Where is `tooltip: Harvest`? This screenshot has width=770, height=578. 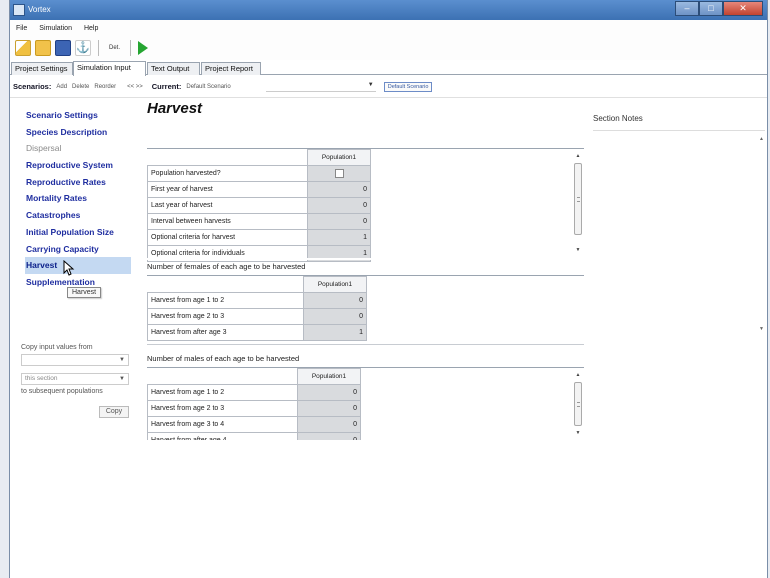 tooltip: Harvest is located at coordinates (84, 292).